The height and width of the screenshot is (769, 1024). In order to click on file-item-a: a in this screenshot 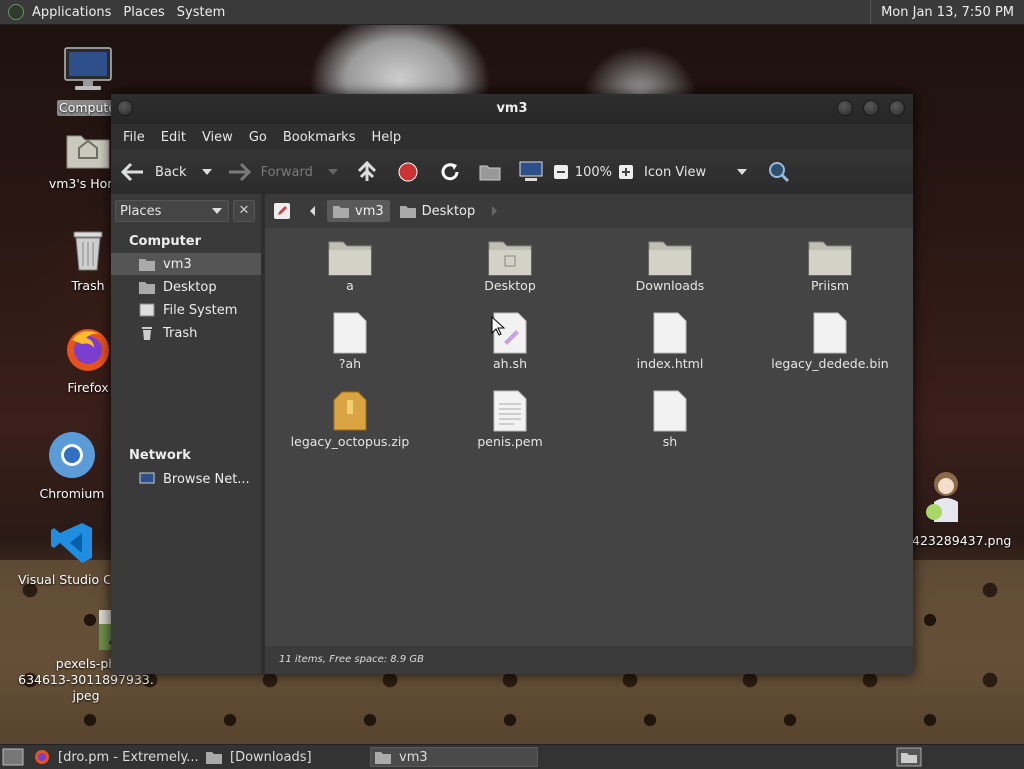, I will do `click(350, 266)`.